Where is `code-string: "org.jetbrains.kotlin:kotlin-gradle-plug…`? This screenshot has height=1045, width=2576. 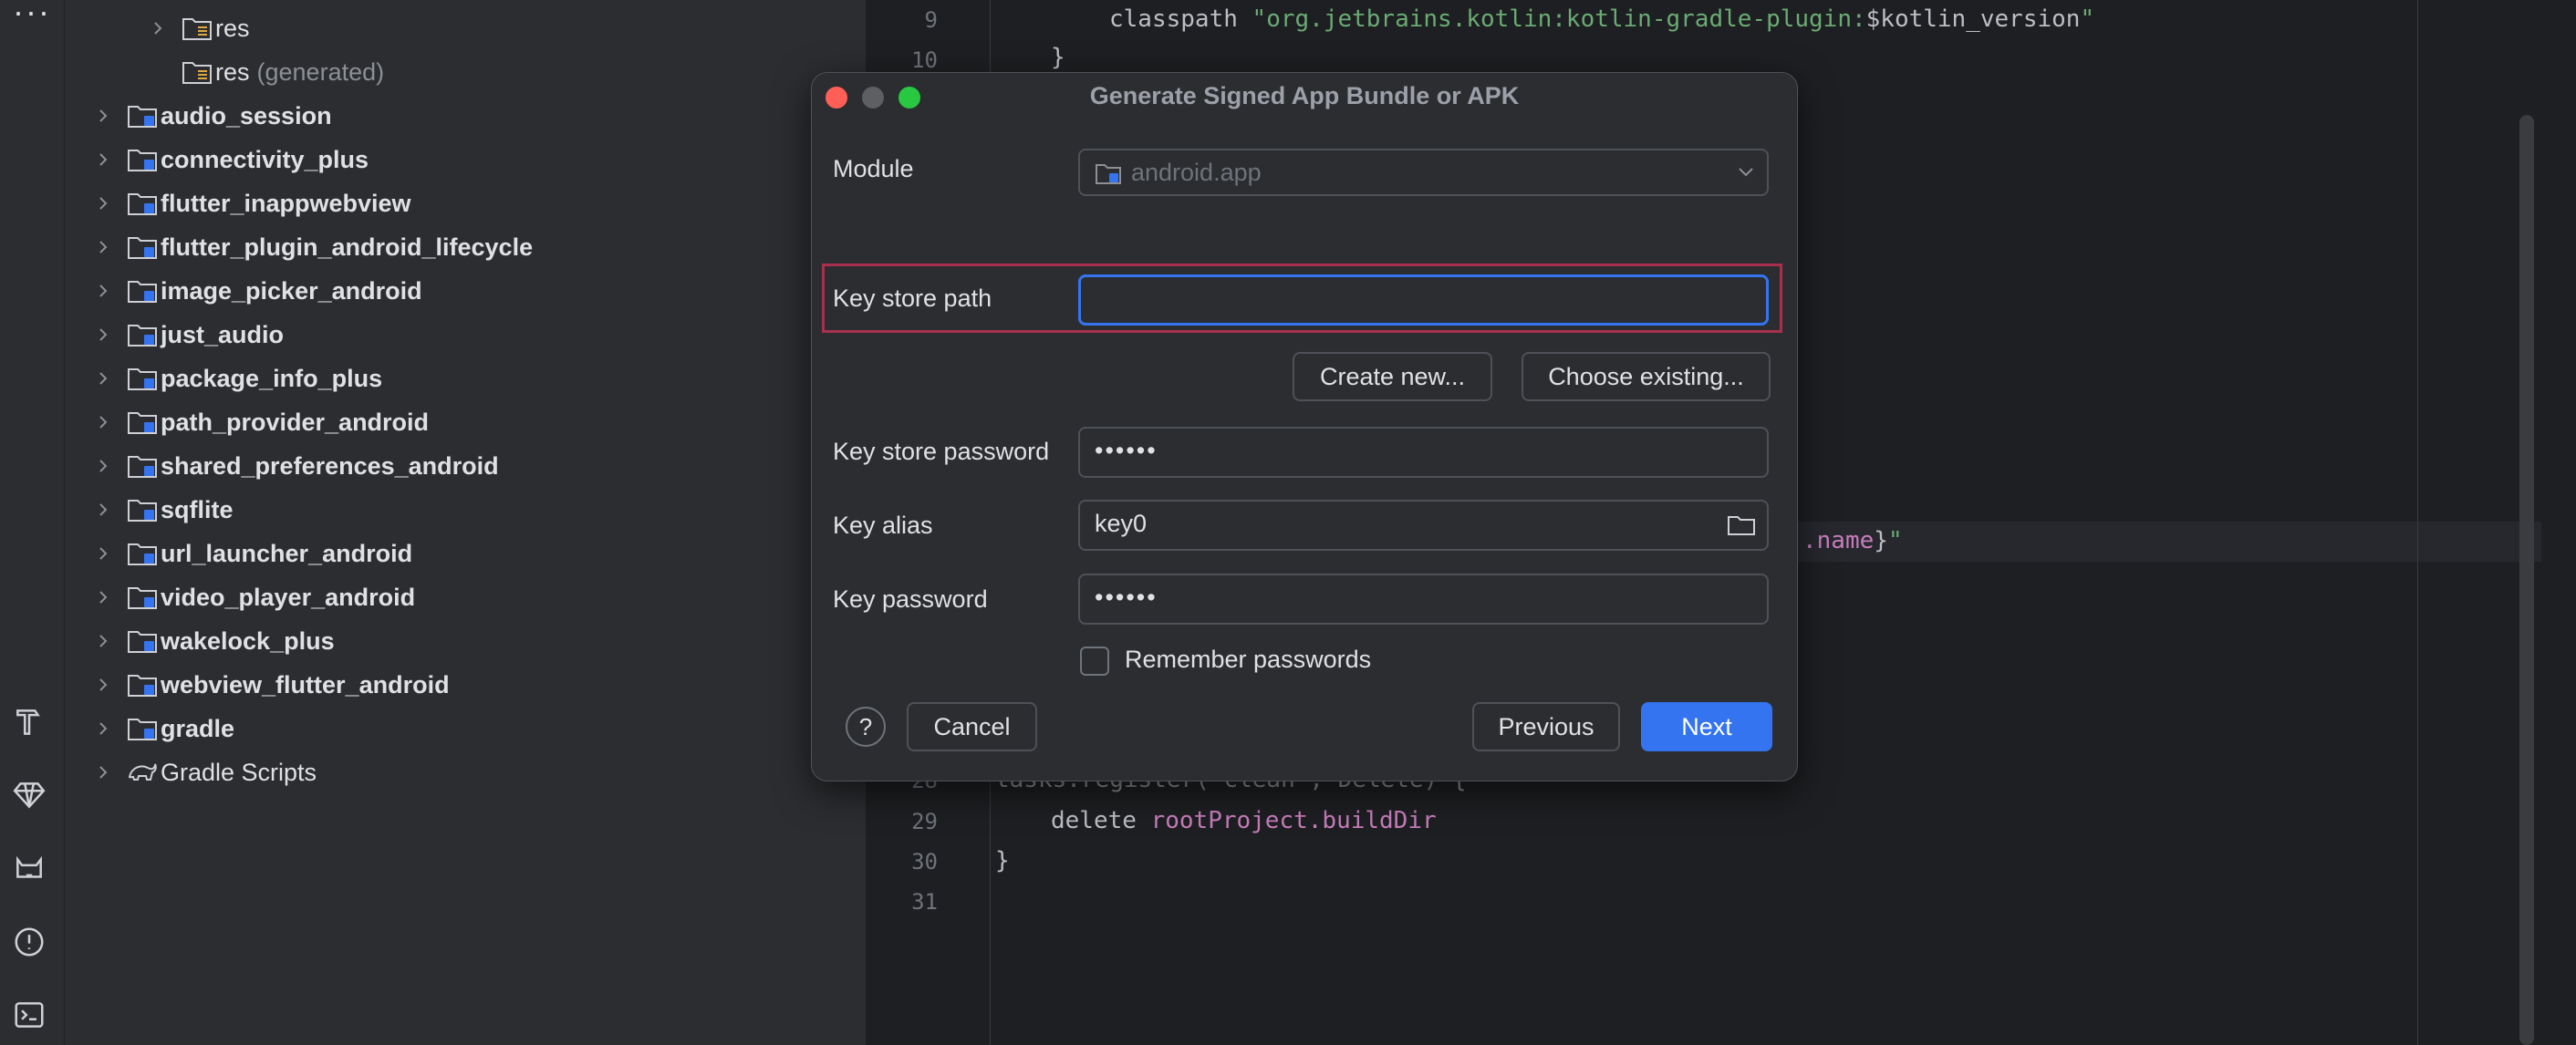 code-string: "org.jetbrains.kotlin:kotlin-gradle-plug… is located at coordinates (1559, 19).